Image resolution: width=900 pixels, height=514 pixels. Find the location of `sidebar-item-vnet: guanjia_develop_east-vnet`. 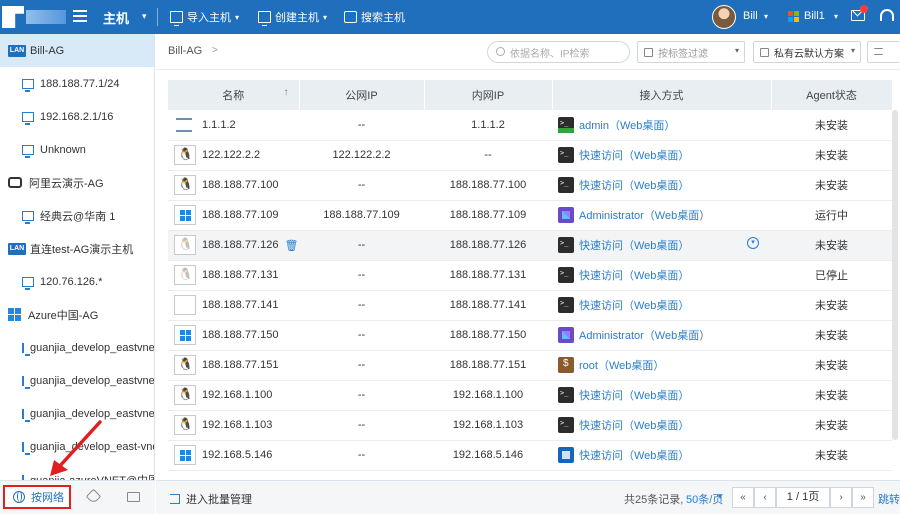

sidebar-item-vnet: guanjia_develop_east-vnet is located at coordinates (77, 446).